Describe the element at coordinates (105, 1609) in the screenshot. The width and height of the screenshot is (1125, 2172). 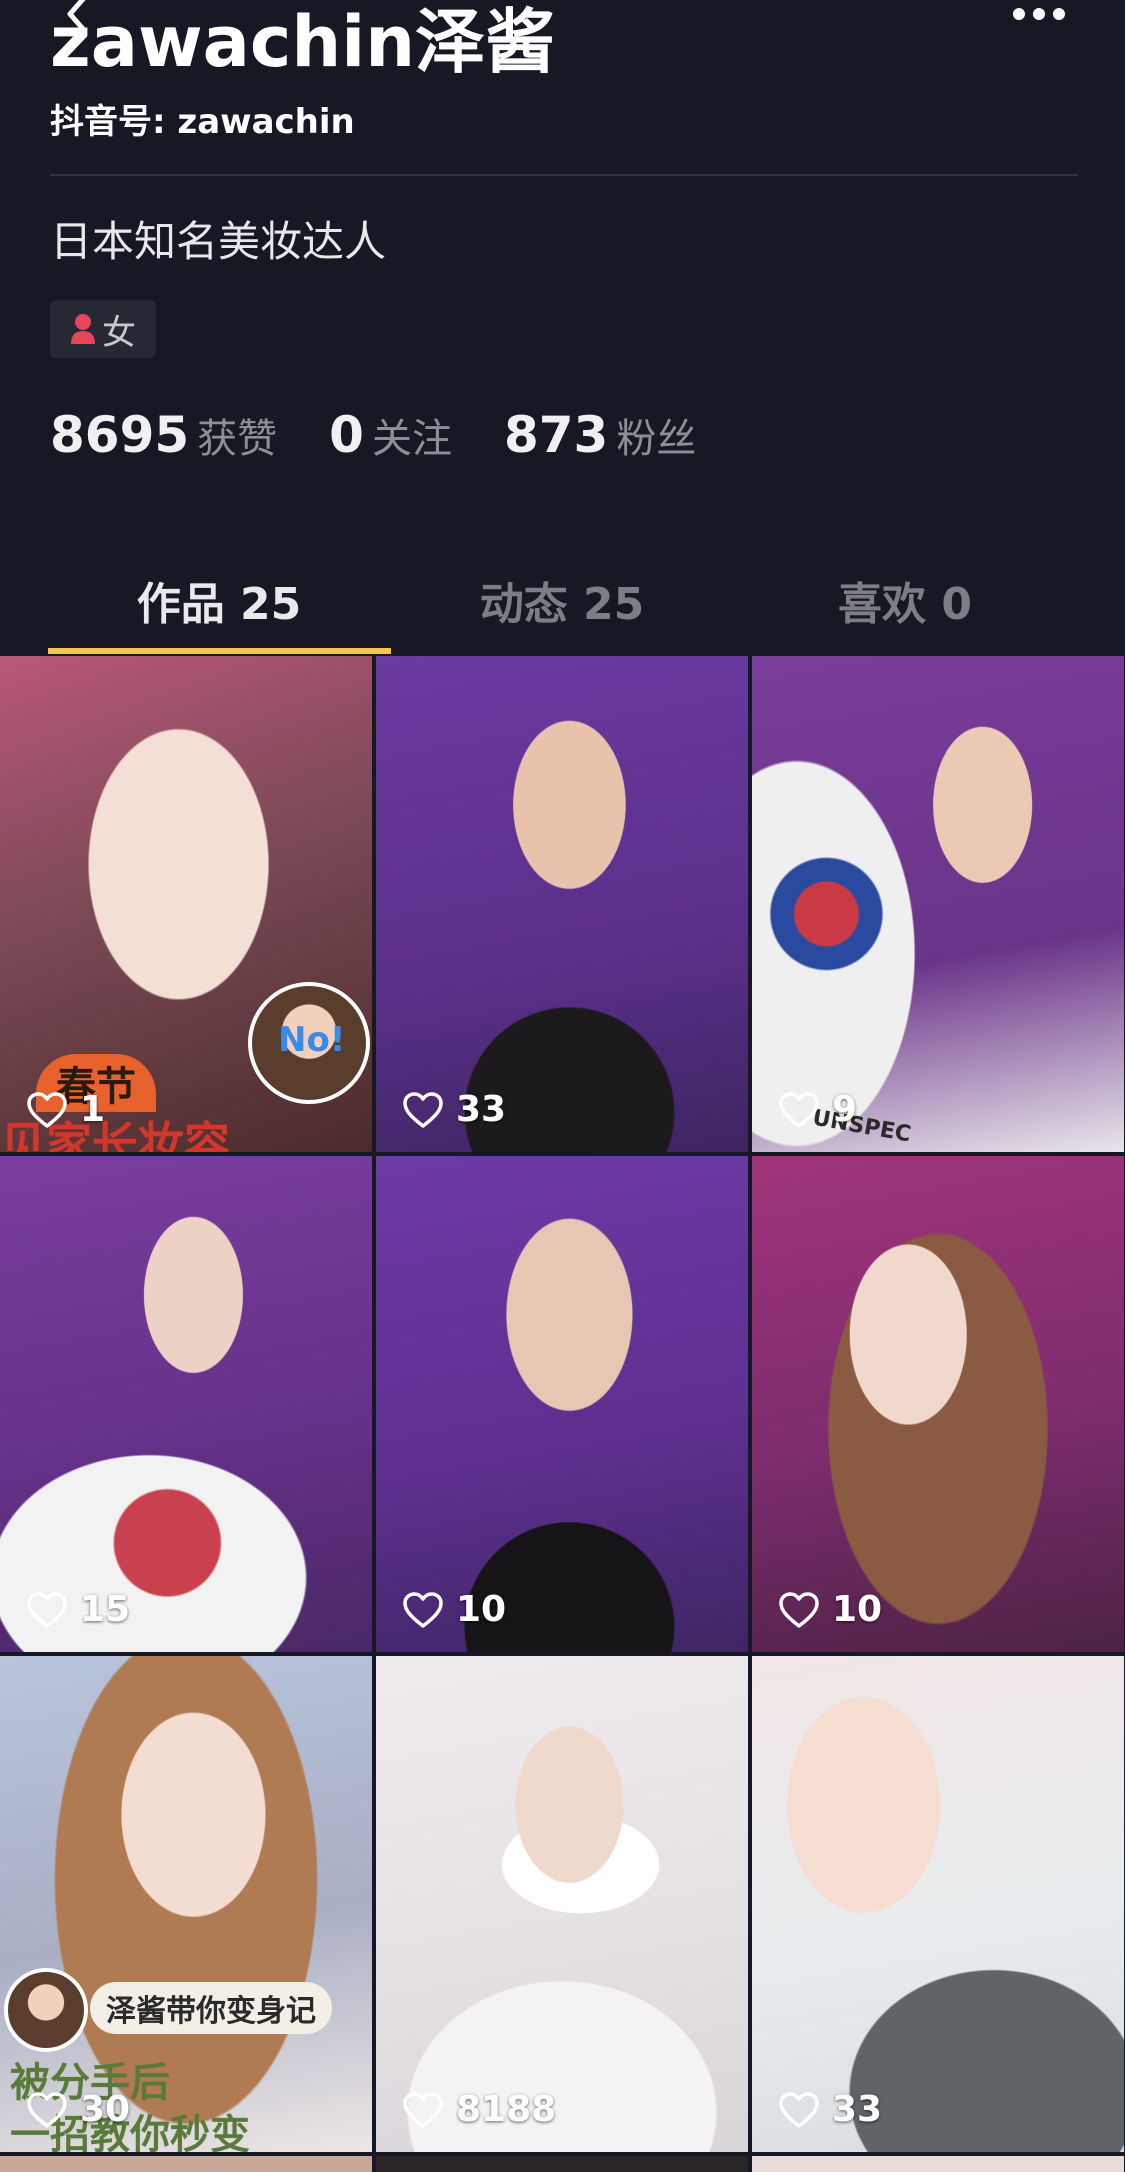
I see `like-count-value: 15` at that location.